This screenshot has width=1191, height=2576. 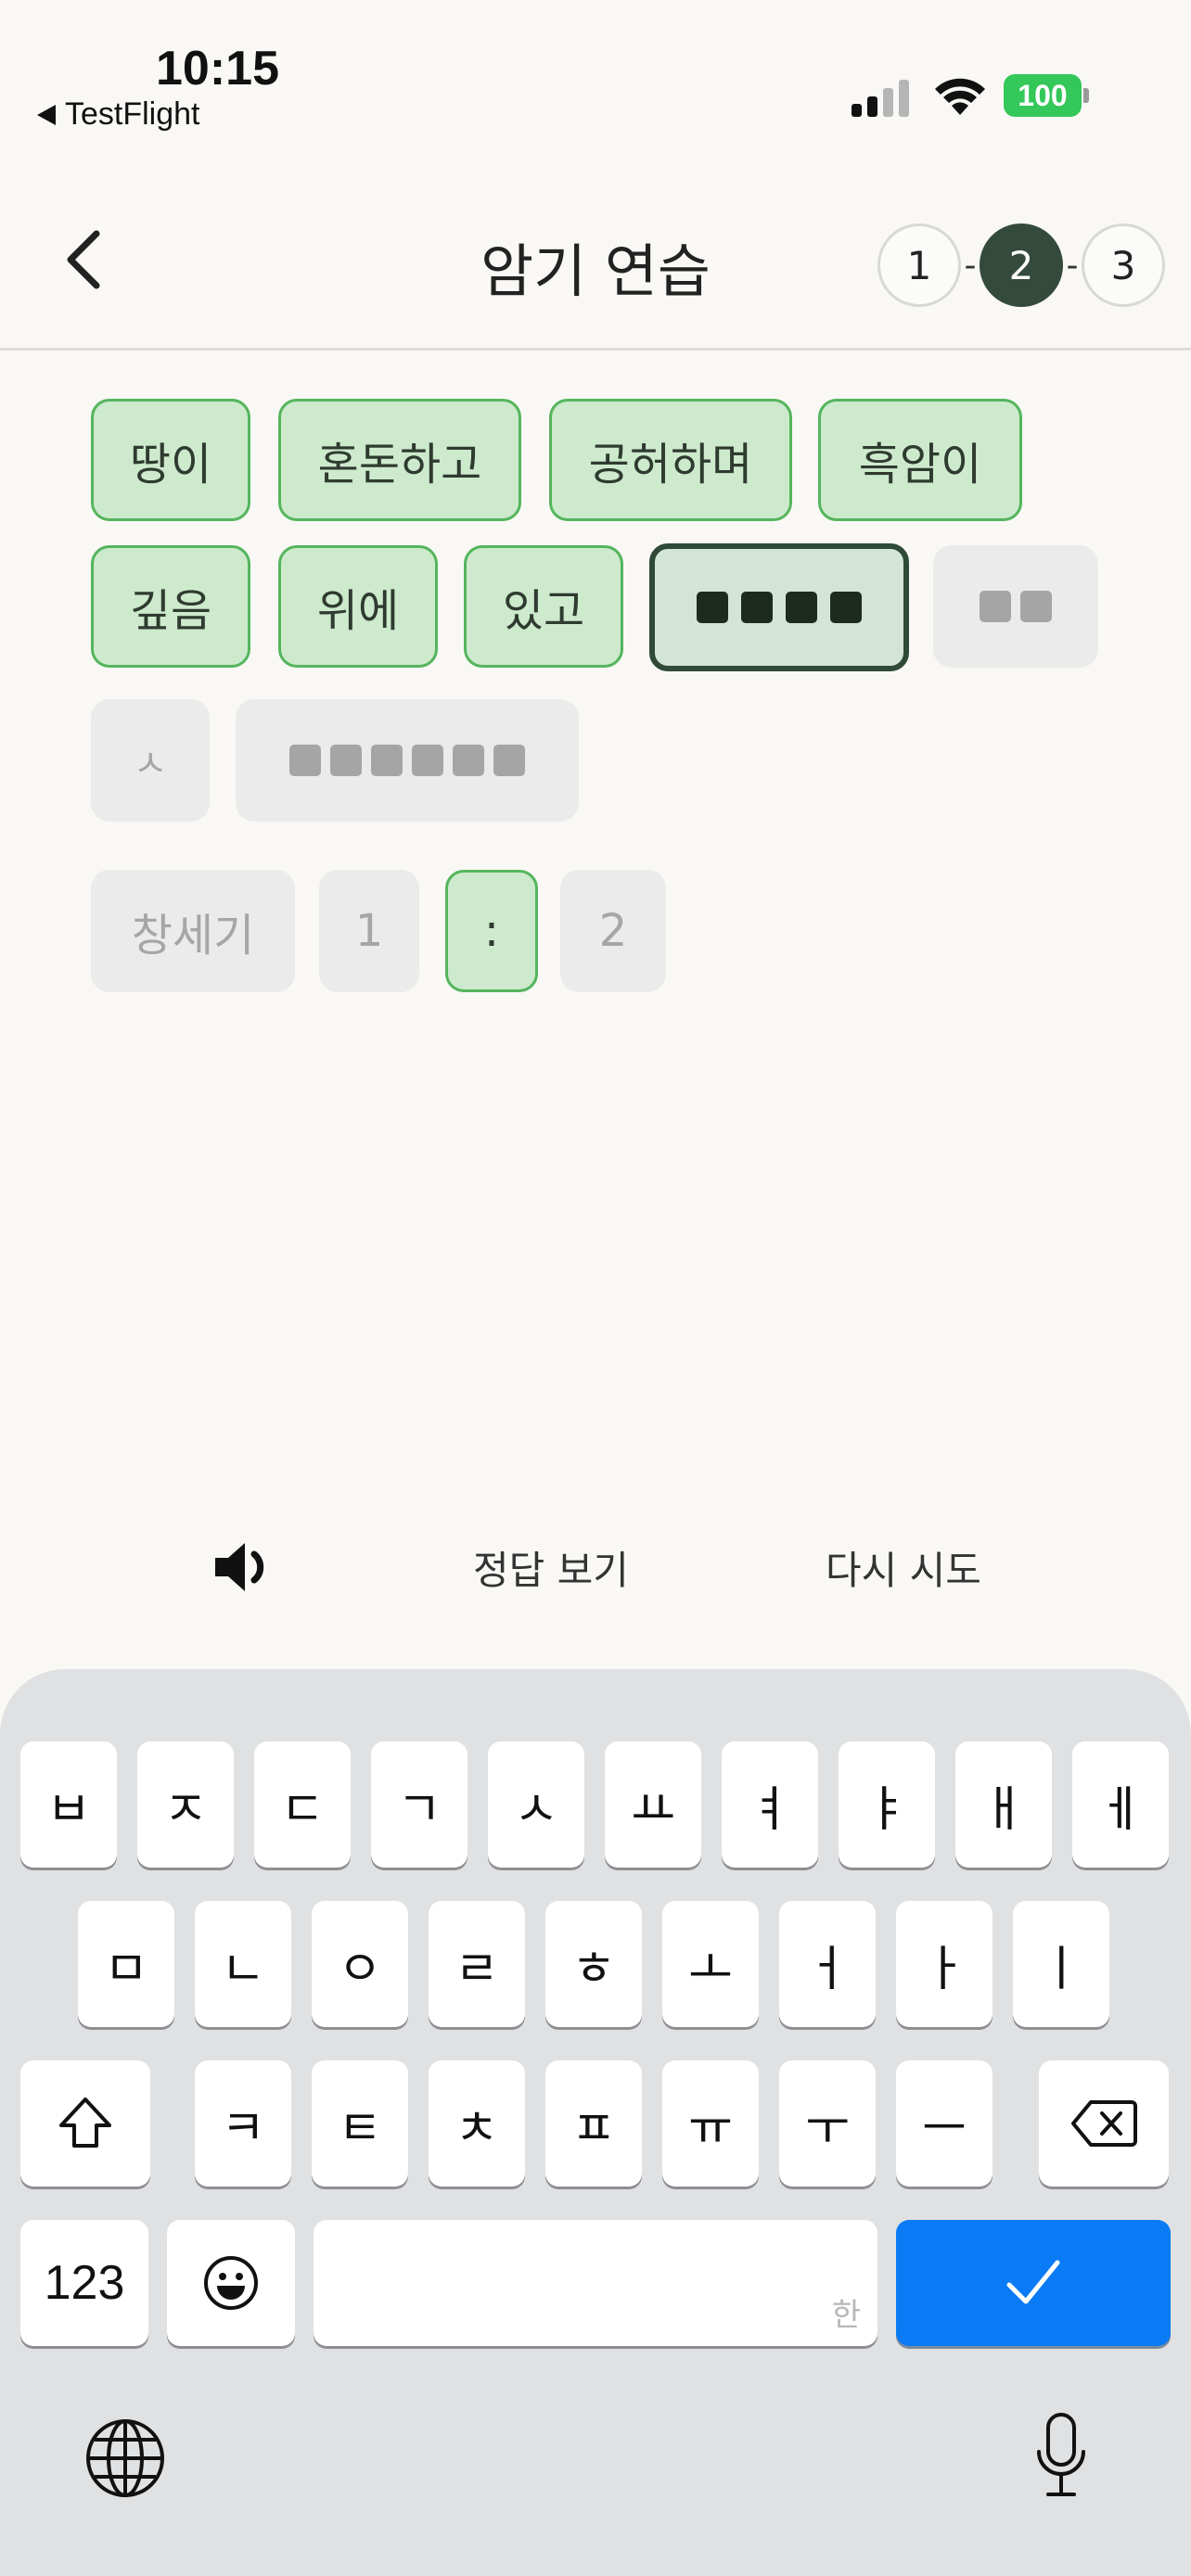 What do you see at coordinates (827, 1964) in the screenshot?
I see `key: ㅓ` at bounding box center [827, 1964].